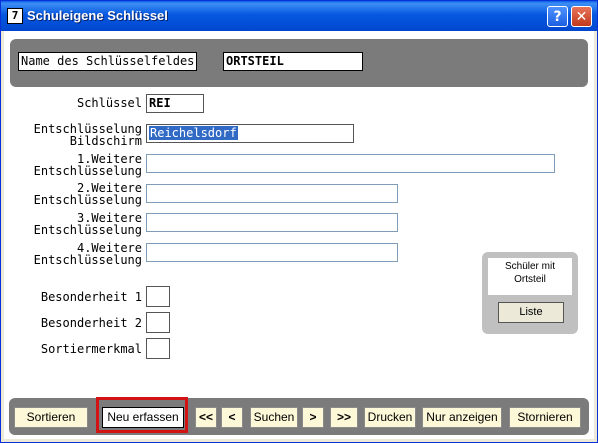 The image size is (598, 443). What do you see at coordinates (91, 323) in the screenshot?
I see `besonderheit-2-label: Besonderheit 2` at bounding box center [91, 323].